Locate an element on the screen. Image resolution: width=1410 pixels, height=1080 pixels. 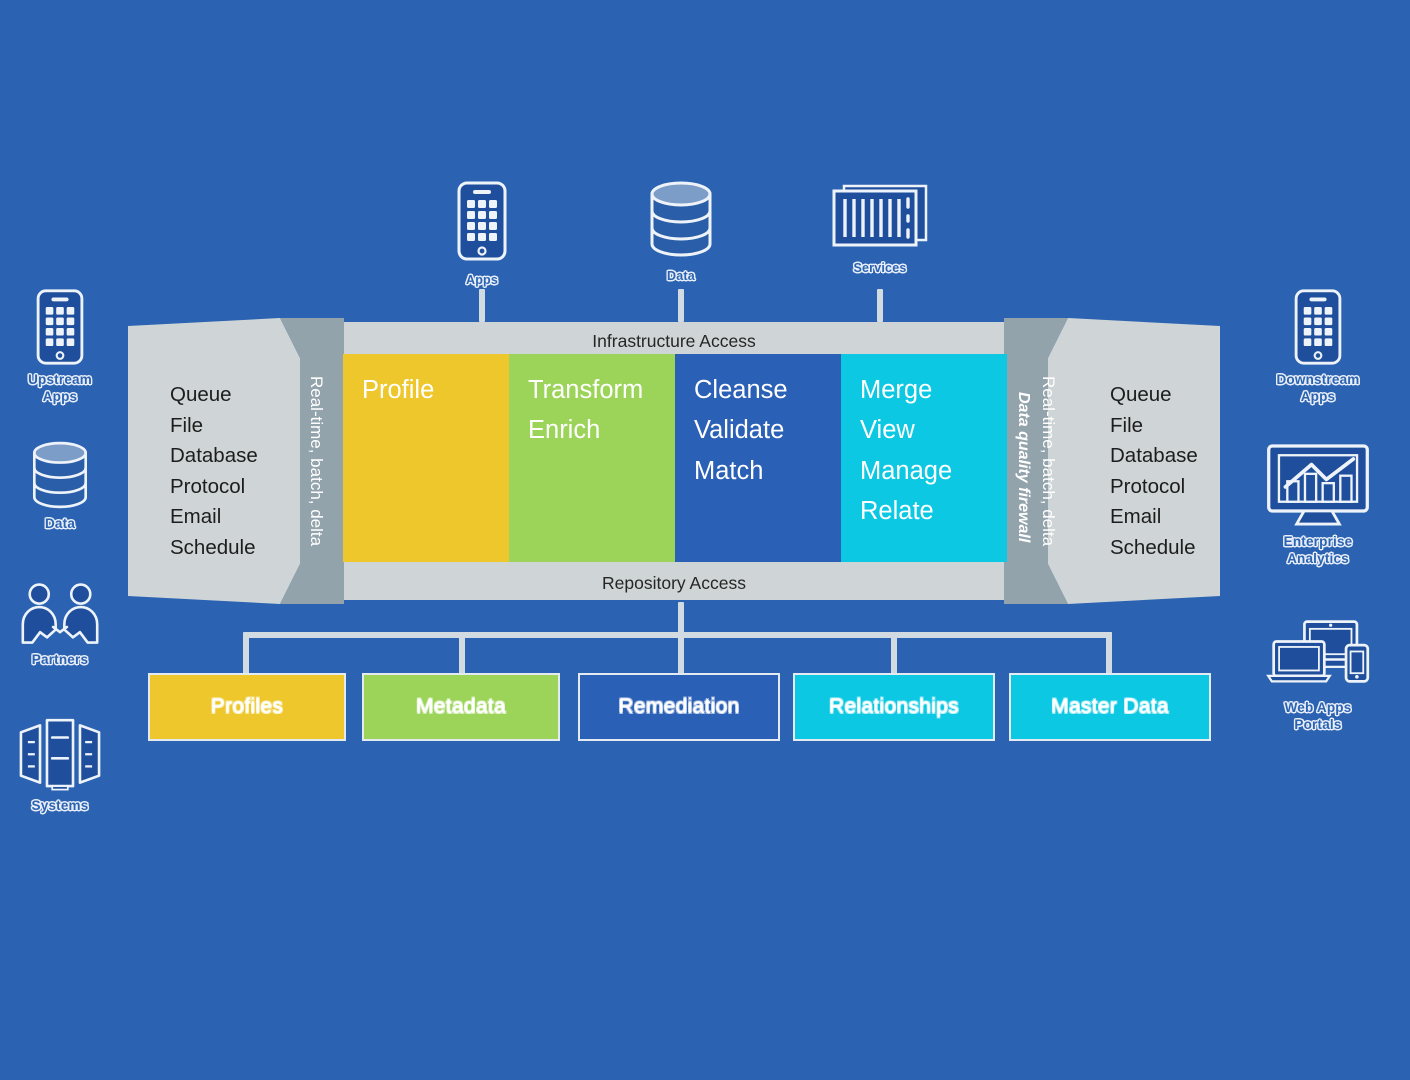
connector-drop-profiles is located at coordinates (246, 653).